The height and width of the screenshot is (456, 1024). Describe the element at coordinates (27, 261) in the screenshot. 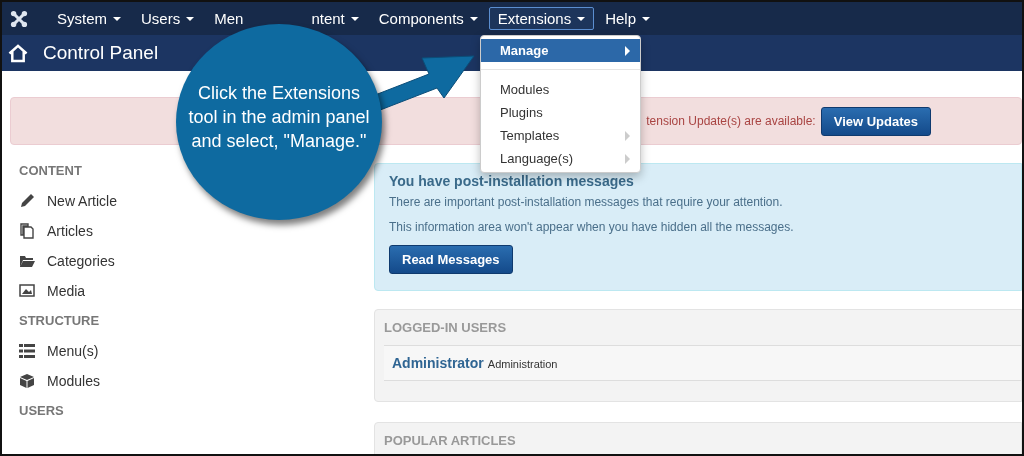

I see `folder-icon` at that location.